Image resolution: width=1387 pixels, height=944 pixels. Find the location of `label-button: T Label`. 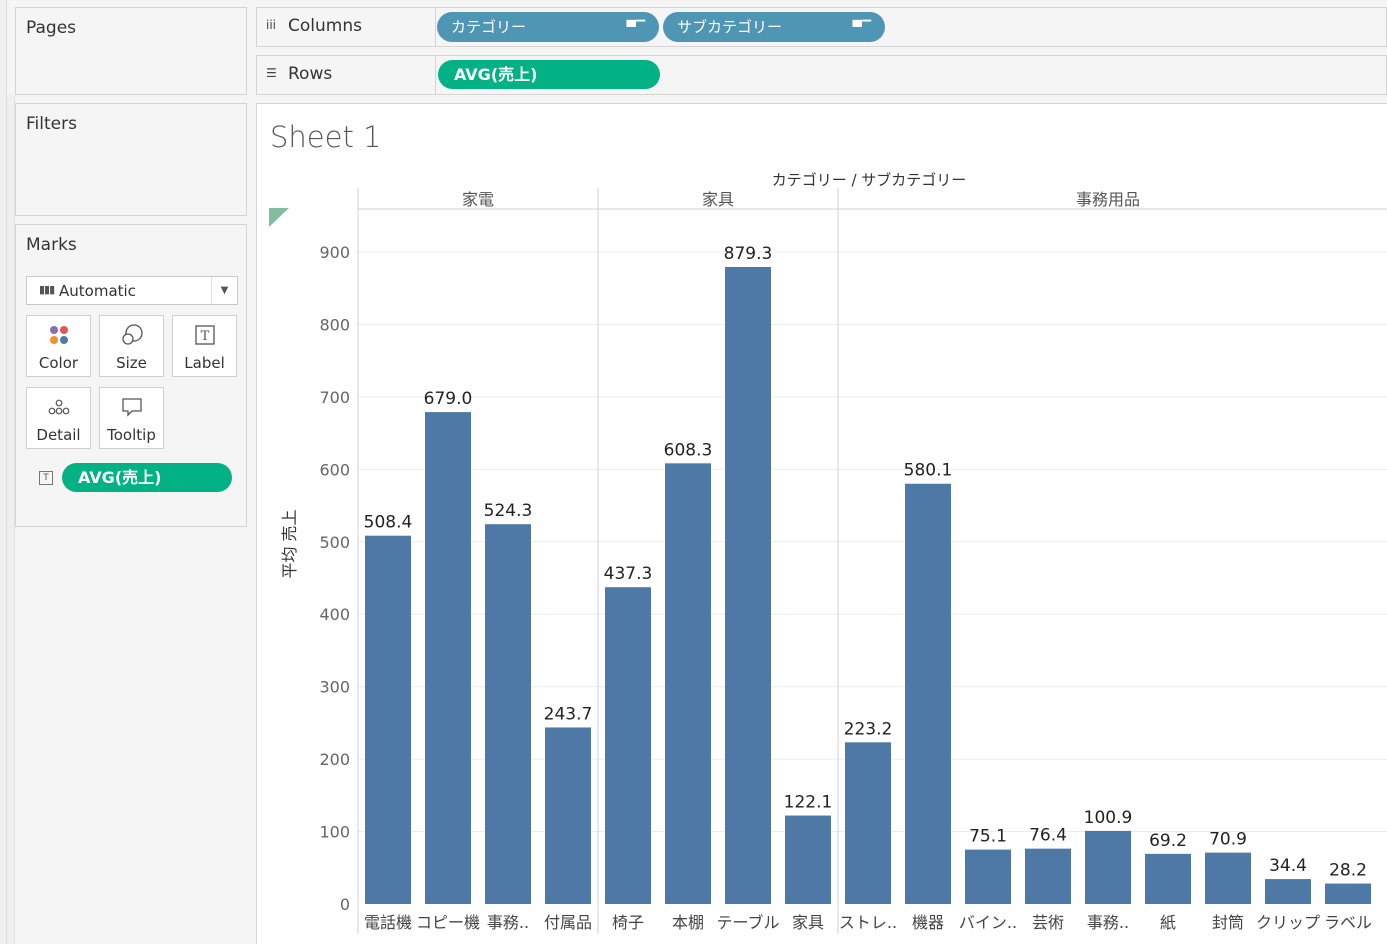

label-button: T Label is located at coordinates (204, 346).